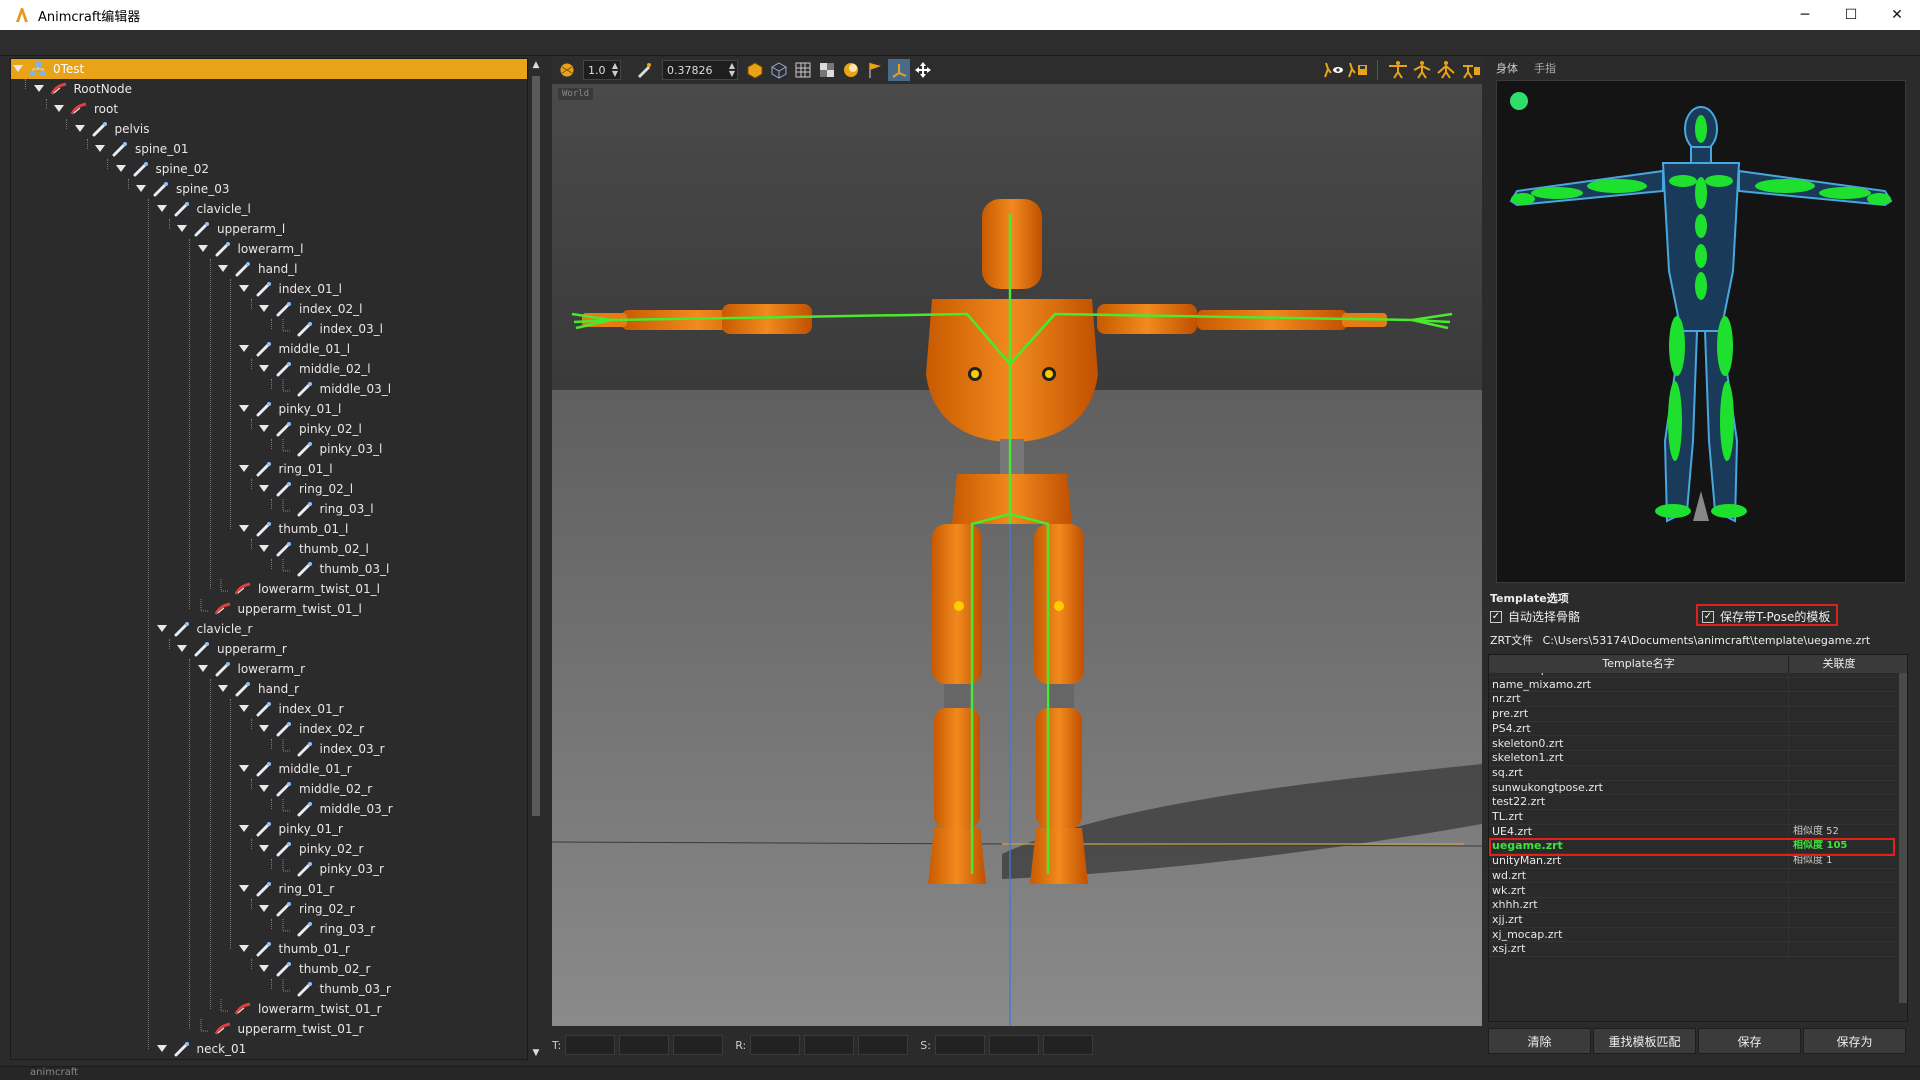  I want to click on template-row: test22.zrt, so click(1693, 802).